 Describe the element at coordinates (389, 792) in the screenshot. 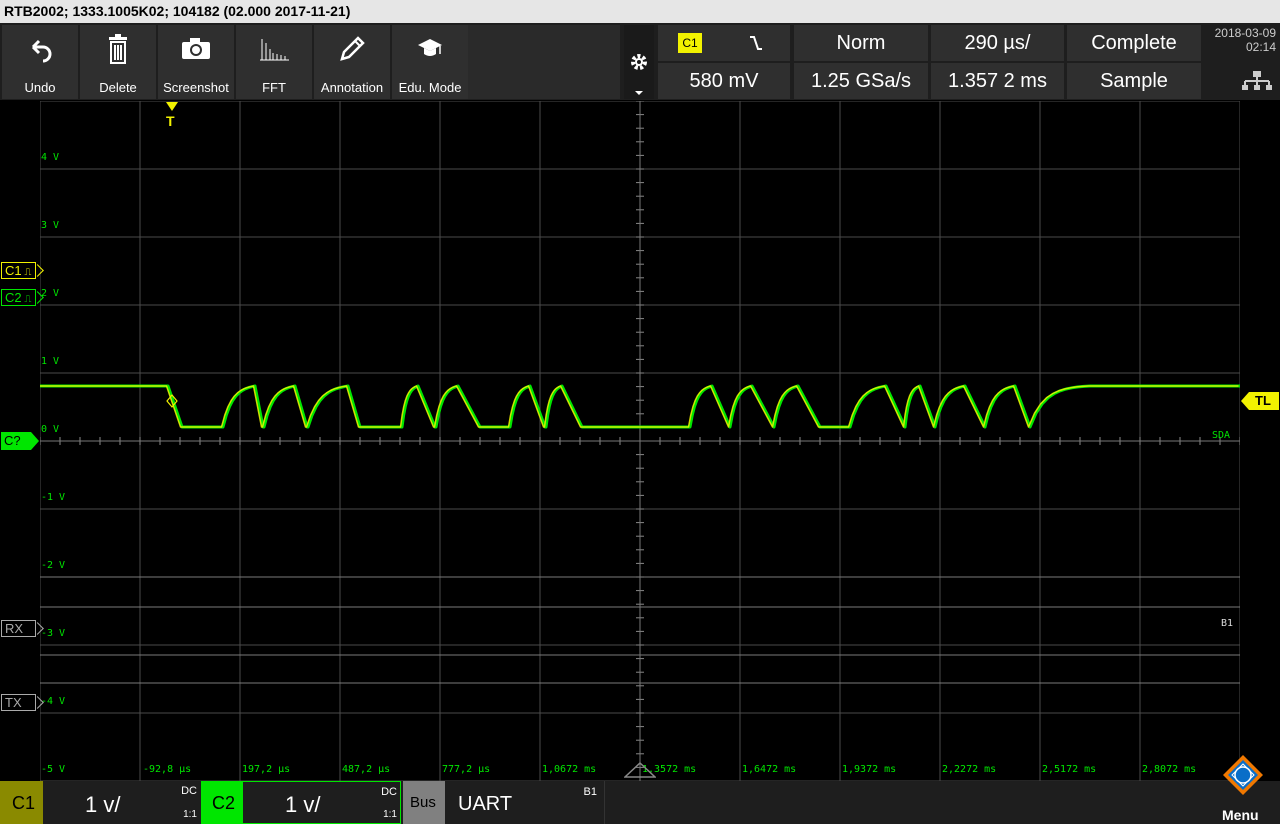

I see `c2-coupling: DC` at that location.